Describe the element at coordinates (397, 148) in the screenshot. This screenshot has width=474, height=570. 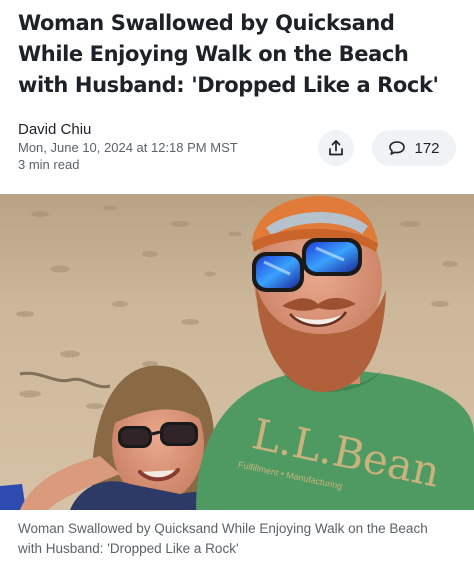
I see `comment-icon` at that location.